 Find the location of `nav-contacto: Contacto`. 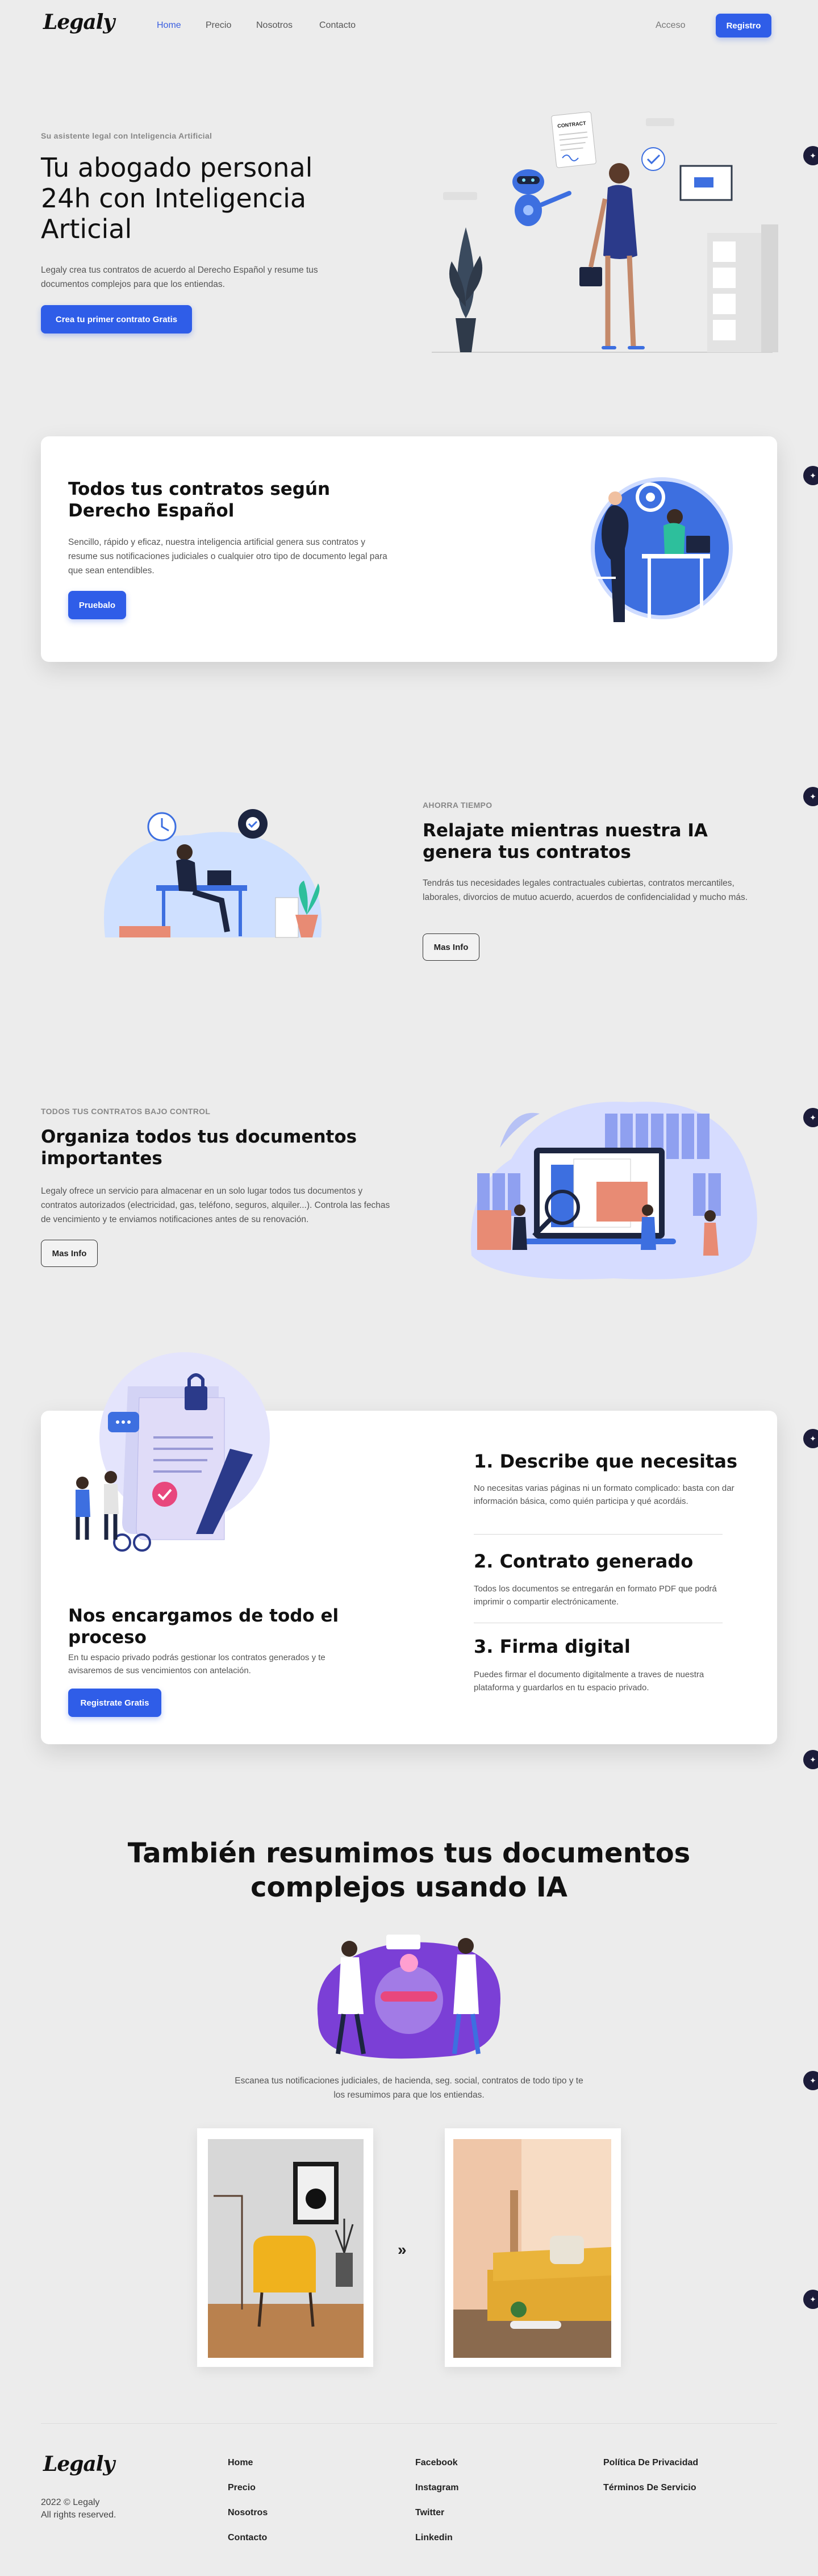

nav-contacto: Contacto is located at coordinates (337, 25).